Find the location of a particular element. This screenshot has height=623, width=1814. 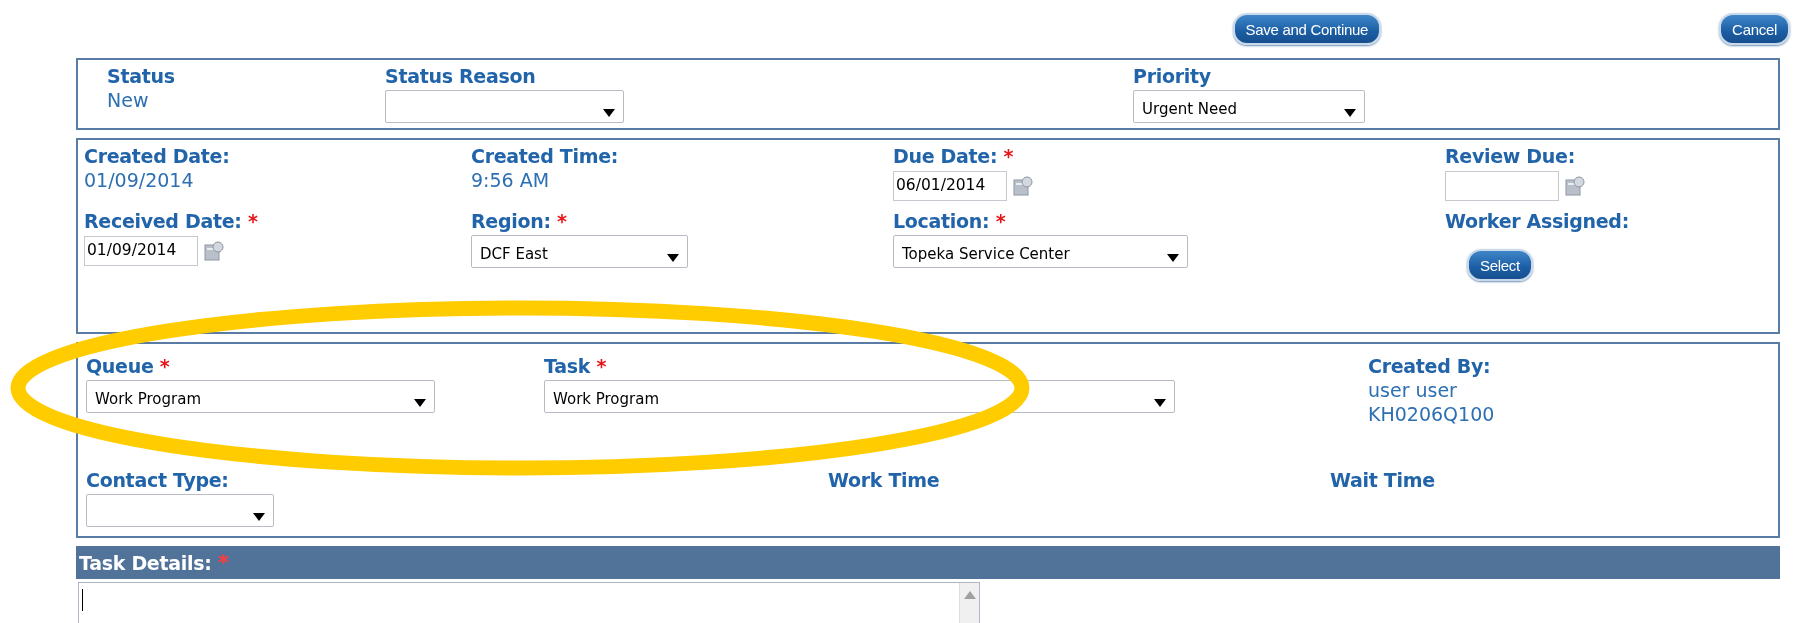

field-label: Location: * is located at coordinates (949, 221).